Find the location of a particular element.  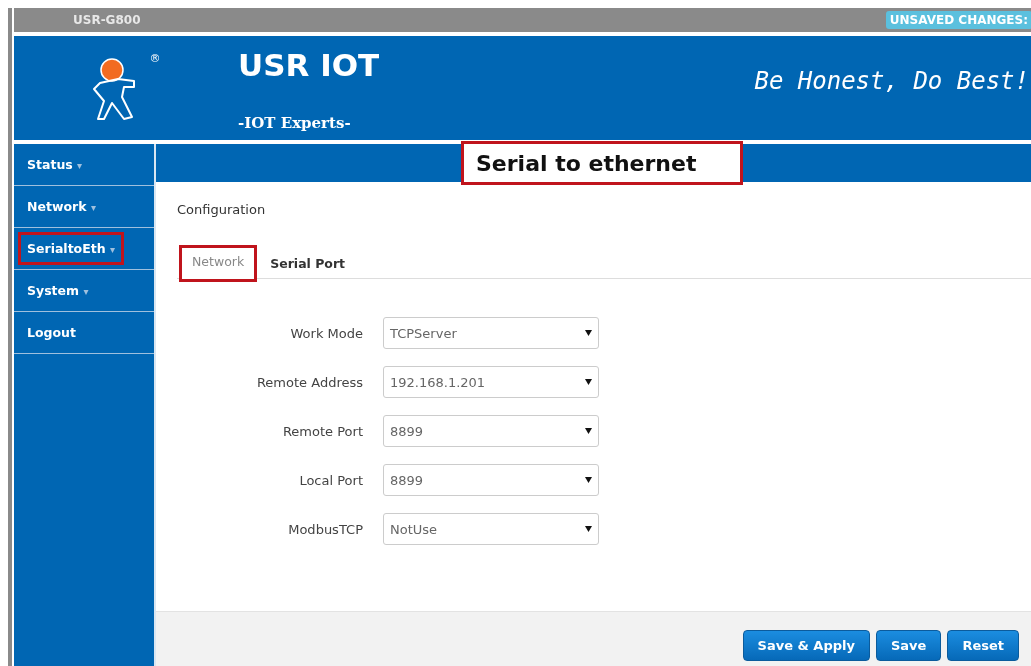

field-label: Remote Port is located at coordinates (322, 431).